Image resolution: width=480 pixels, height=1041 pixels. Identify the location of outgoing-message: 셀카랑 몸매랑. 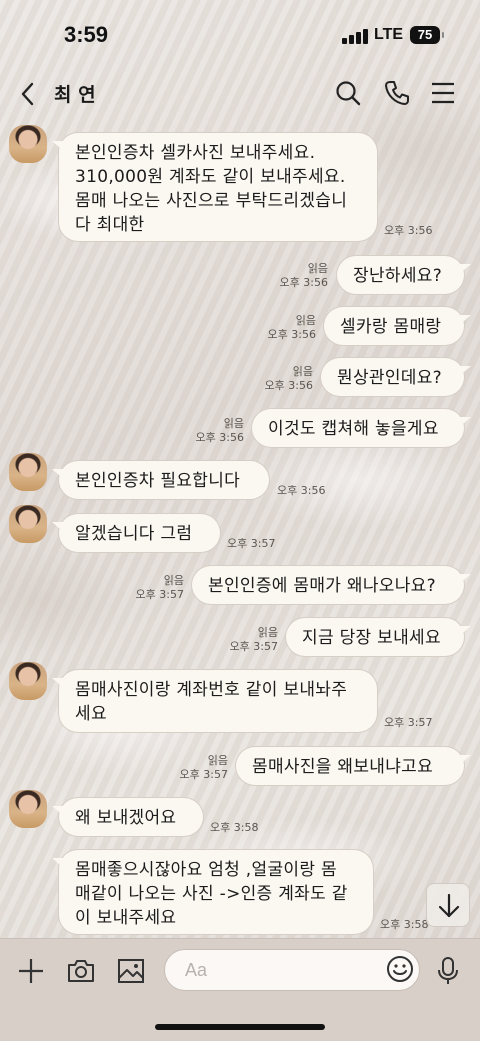
(394, 326).